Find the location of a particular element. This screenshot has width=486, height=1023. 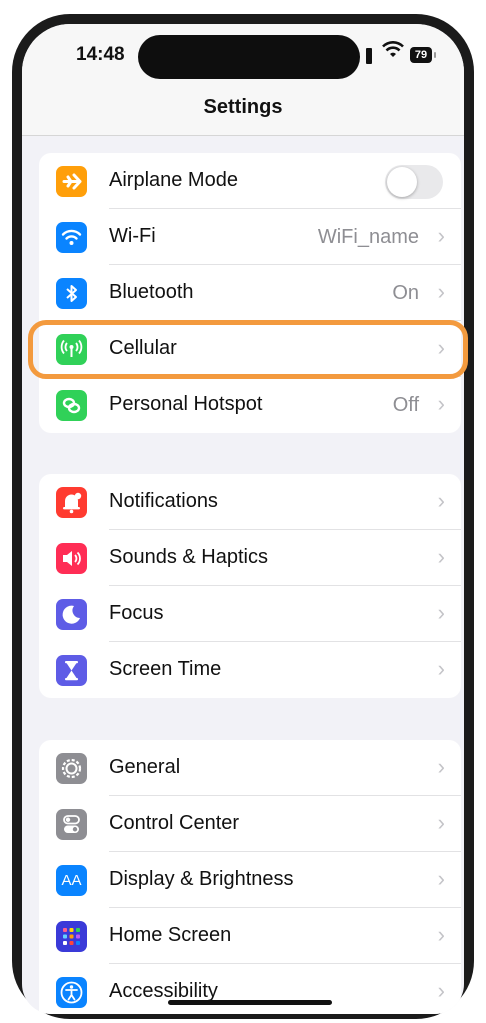

moon-icon is located at coordinates (71, 614).